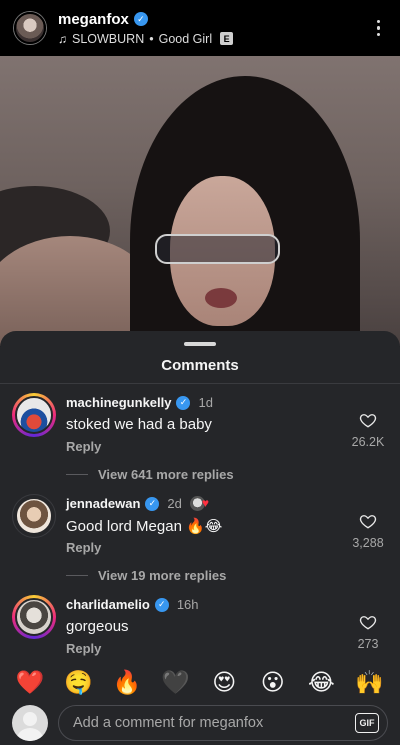 Image resolution: width=400 pixels, height=745 pixels. I want to click on current-user-avatar, so click(30, 722).